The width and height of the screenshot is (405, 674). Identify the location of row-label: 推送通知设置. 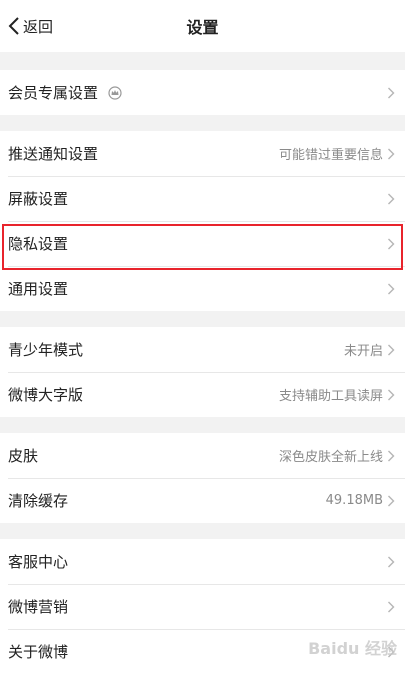
(53, 154).